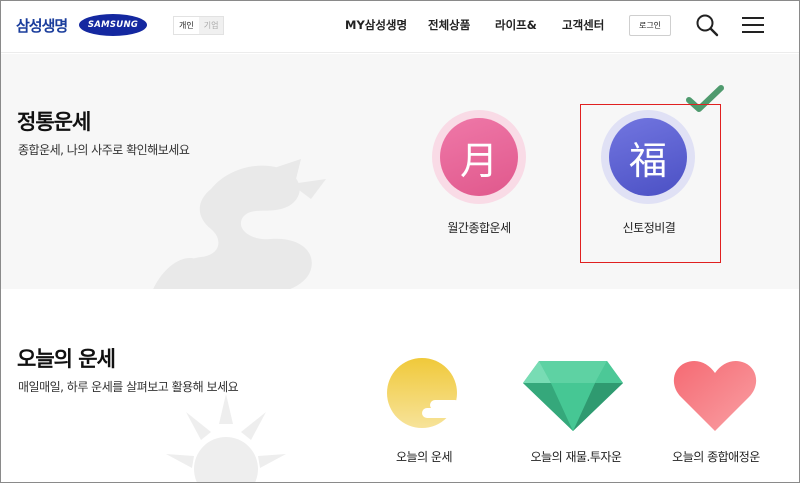 This screenshot has height=483, width=800. I want to click on selection-highlight-box, so click(650, 183).